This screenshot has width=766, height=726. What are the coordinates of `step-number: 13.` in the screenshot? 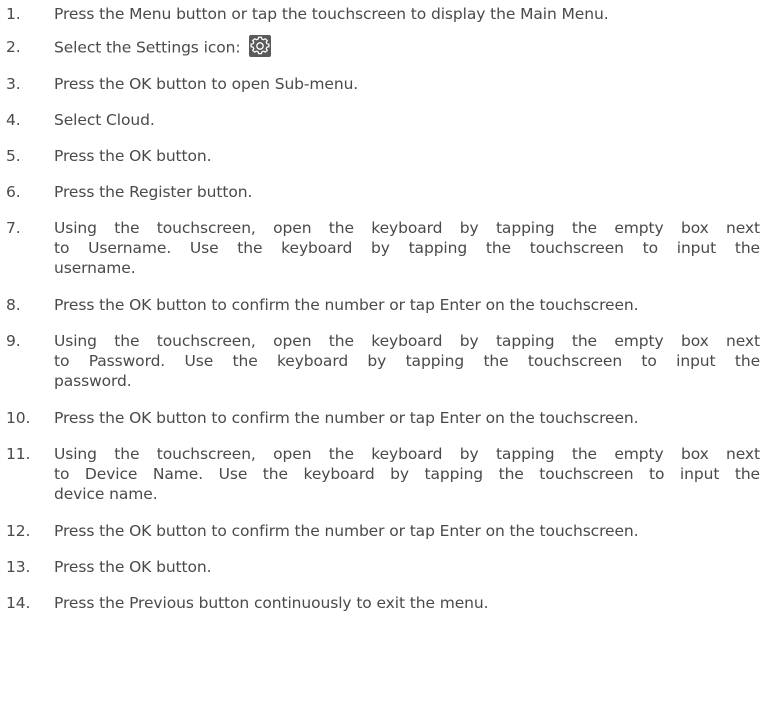 It's located at (18, 567).